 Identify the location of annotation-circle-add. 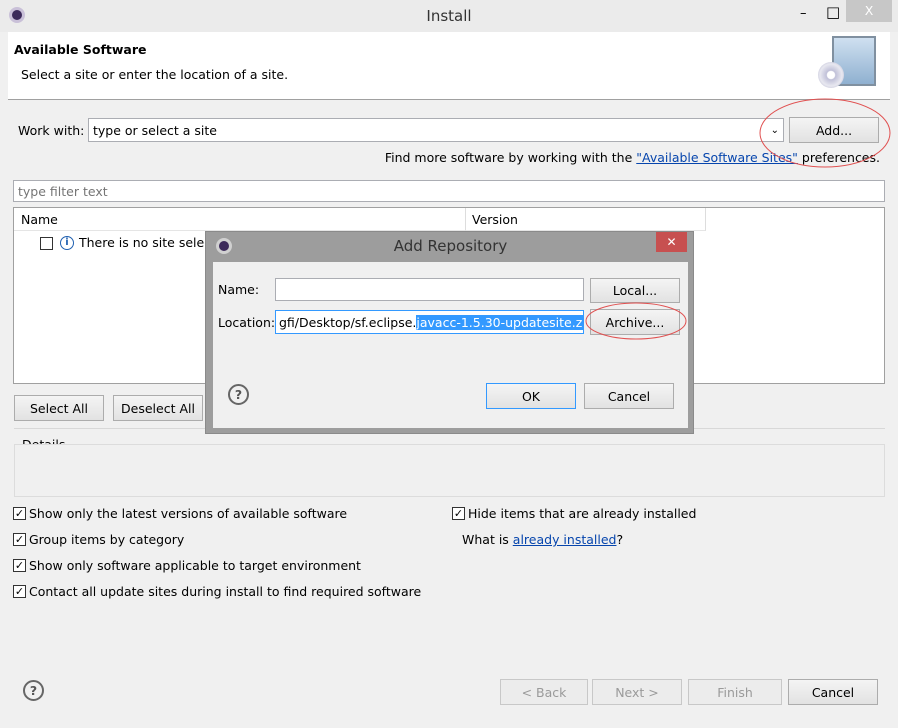
(825, 133).